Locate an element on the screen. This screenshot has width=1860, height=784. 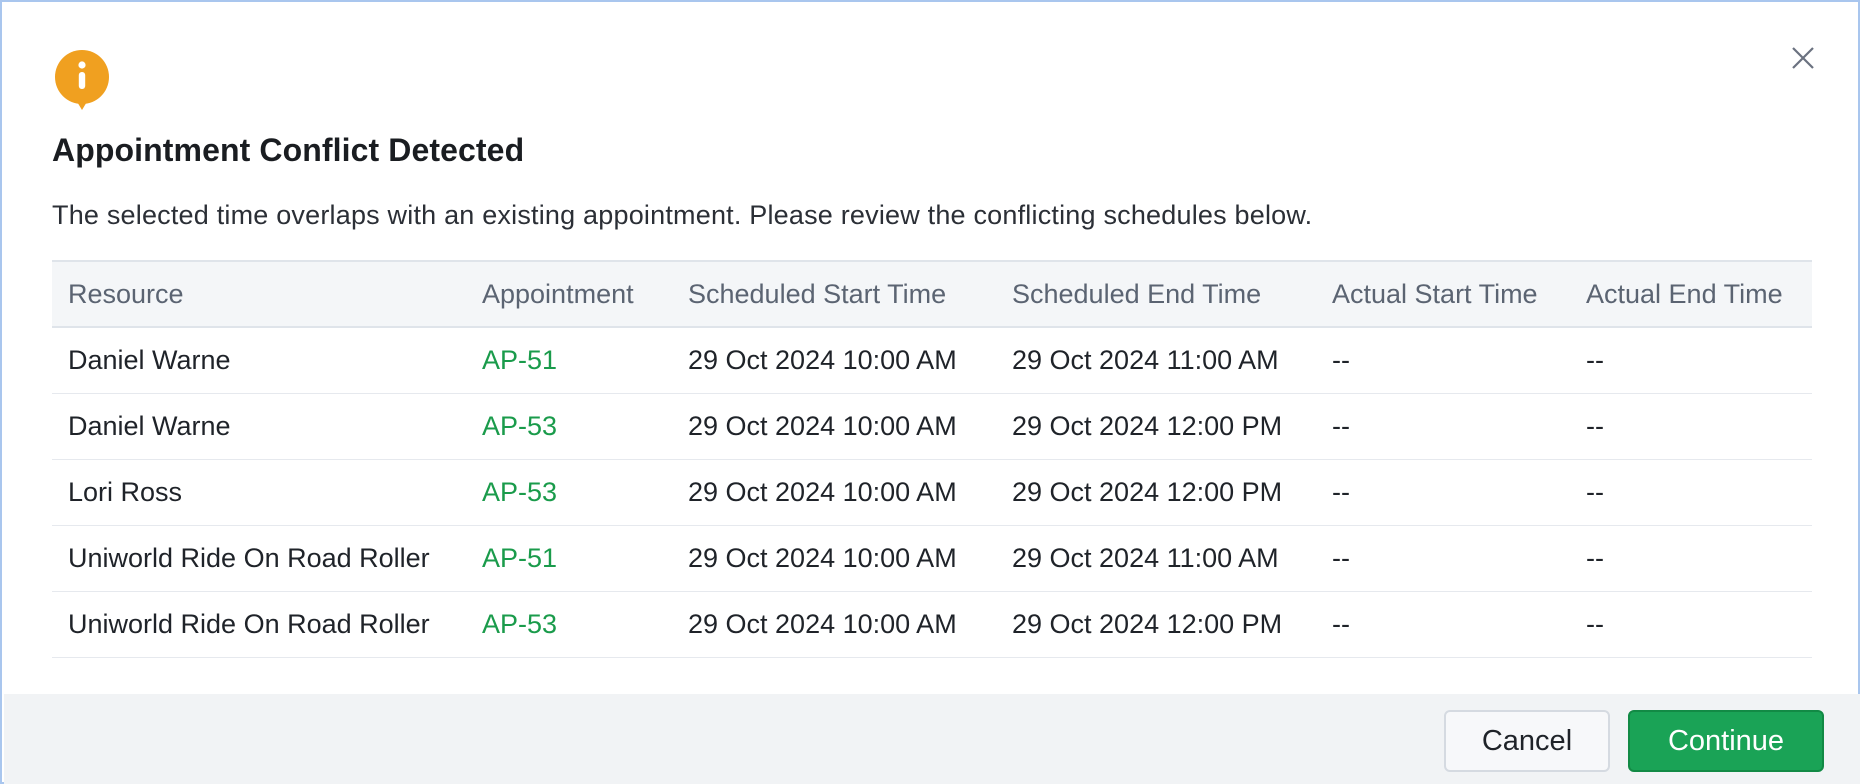
column-header-actual-end: Actual End Time is located at coordinates (1684, 293).